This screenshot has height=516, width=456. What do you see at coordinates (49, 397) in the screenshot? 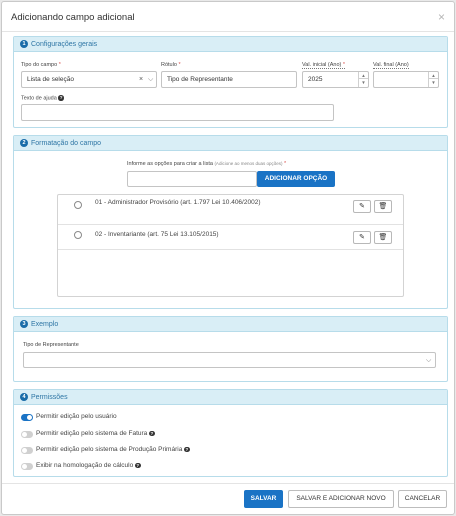
I see `section-title: Permissões` at bounding box center [49, 397].